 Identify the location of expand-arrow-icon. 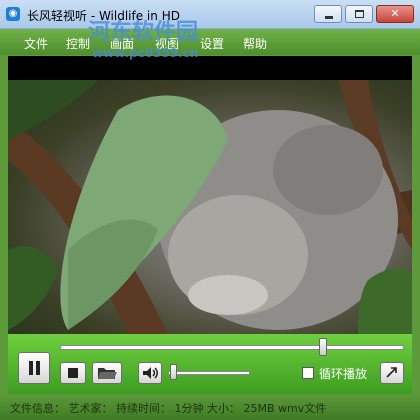
(391, 372).